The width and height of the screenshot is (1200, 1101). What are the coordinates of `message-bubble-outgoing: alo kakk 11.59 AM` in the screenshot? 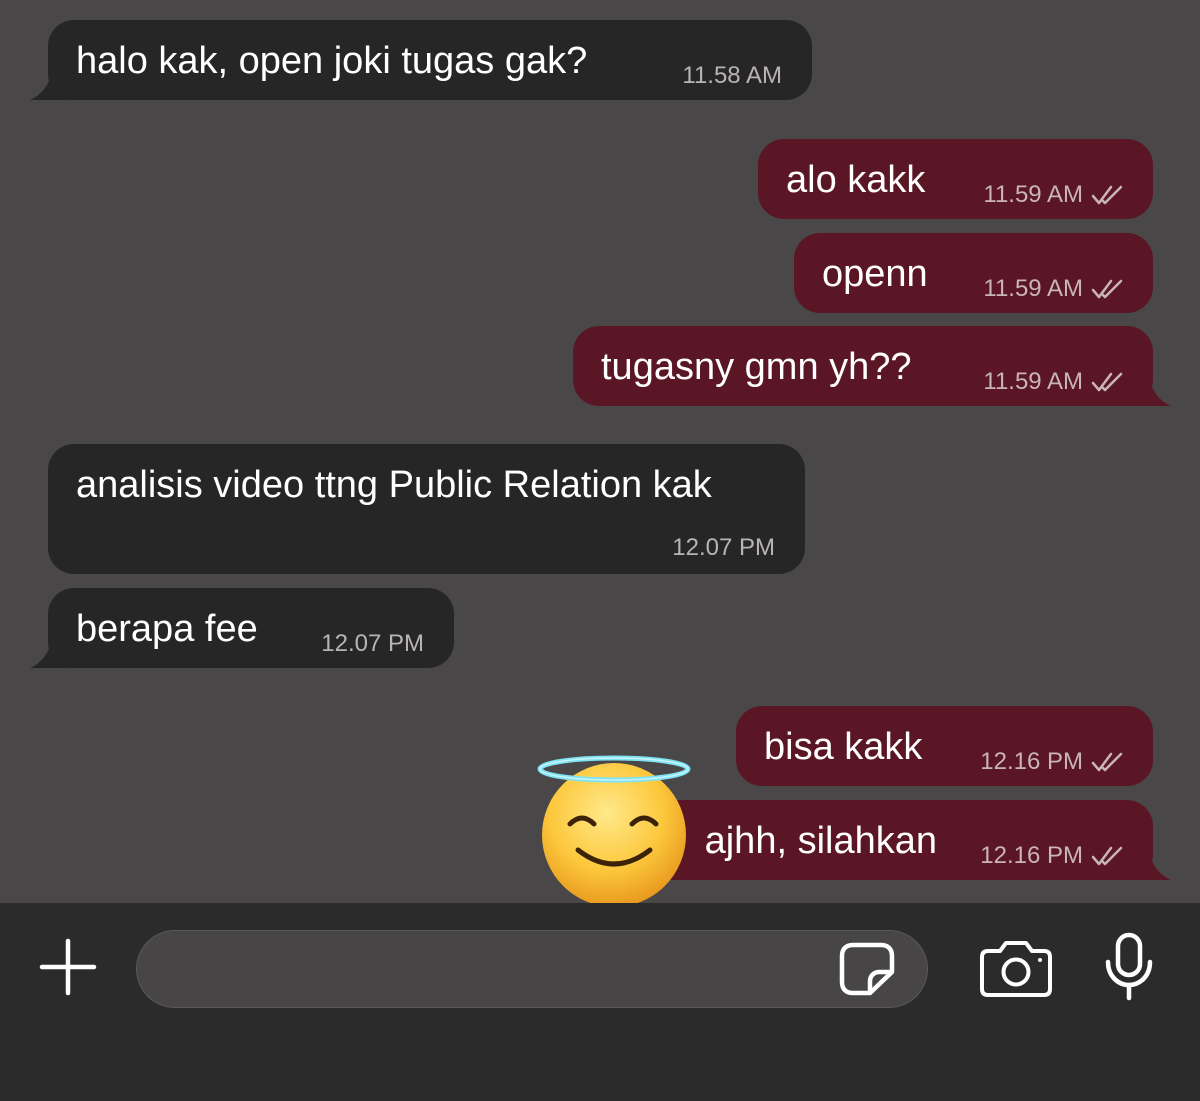 It's located at (955, 179).